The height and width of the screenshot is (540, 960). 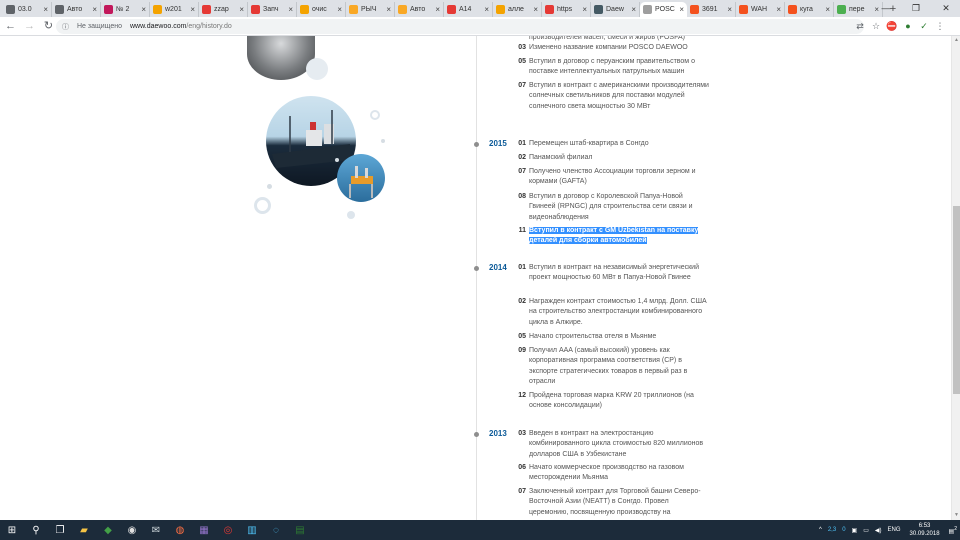 What do you see at coordinates (252, 530) in the screenshot?
I see `files-icon: ▥` at bounding box center [252, 530].